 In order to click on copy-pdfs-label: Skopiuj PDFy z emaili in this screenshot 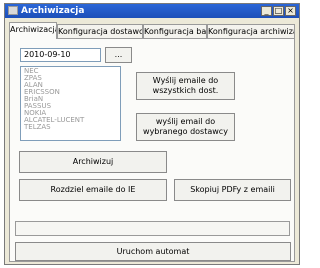, I will do `click(232, 189)`.